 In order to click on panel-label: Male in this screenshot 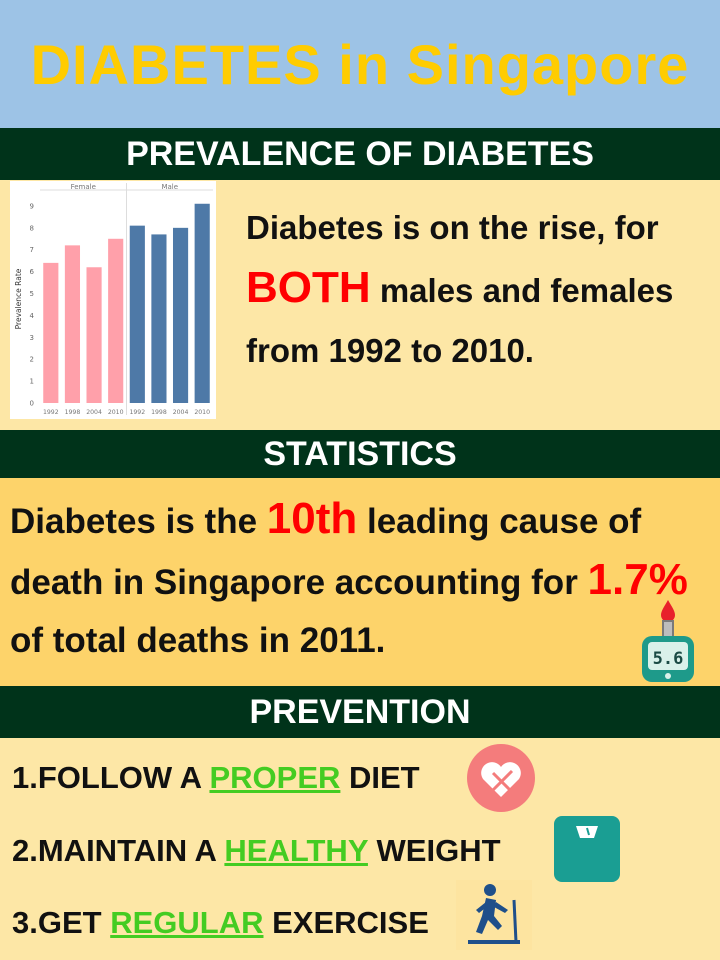, I will do `click(169, 187)`.